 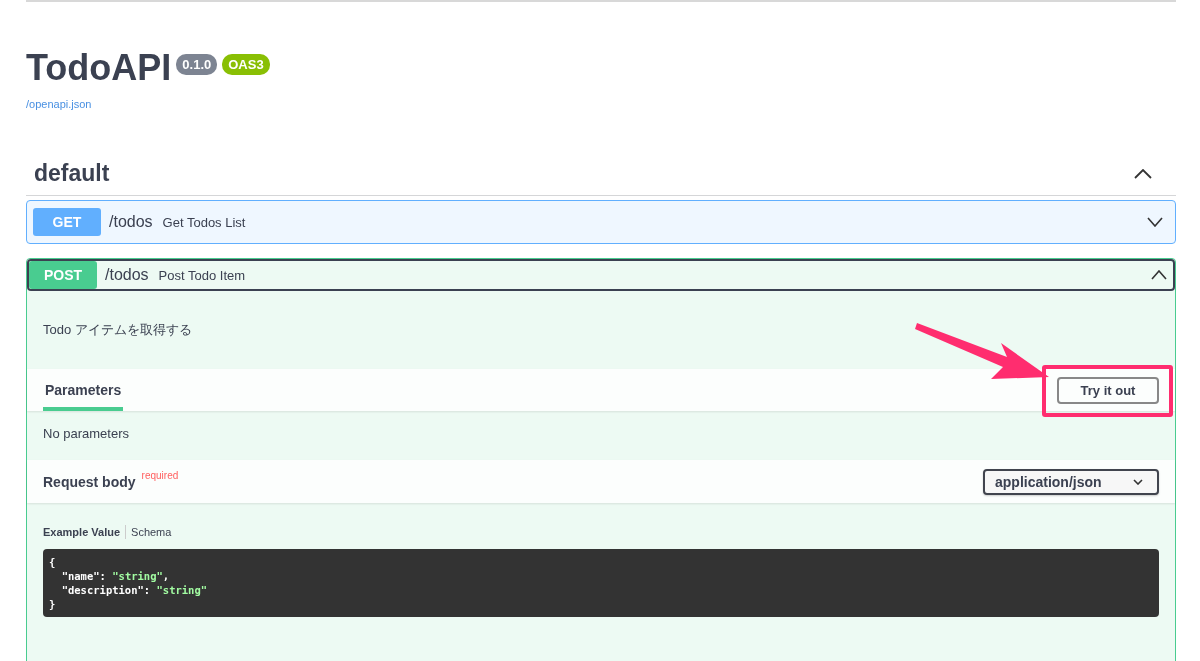 What do you see at coordinates (202, 275) in the screenshot?
I see `endpoint-summary: Post Todo Item` at bounding box center [202, 275].